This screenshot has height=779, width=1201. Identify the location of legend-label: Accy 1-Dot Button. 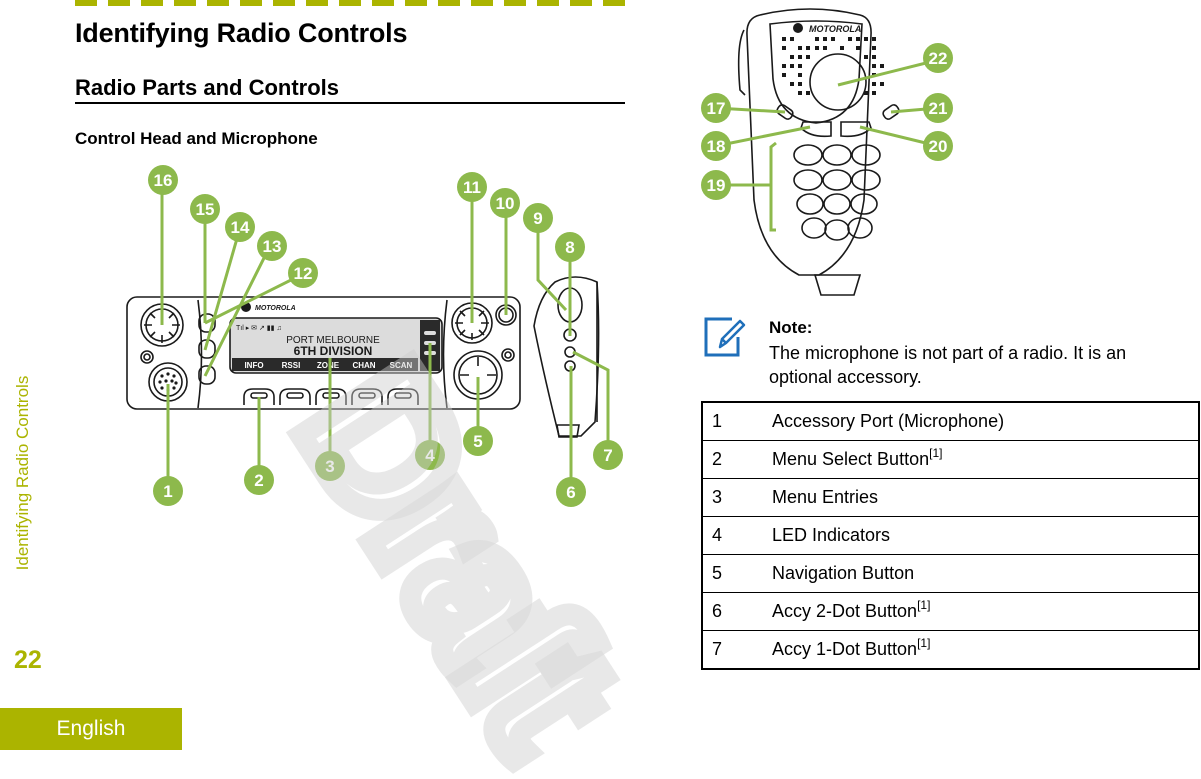
(845, 649).